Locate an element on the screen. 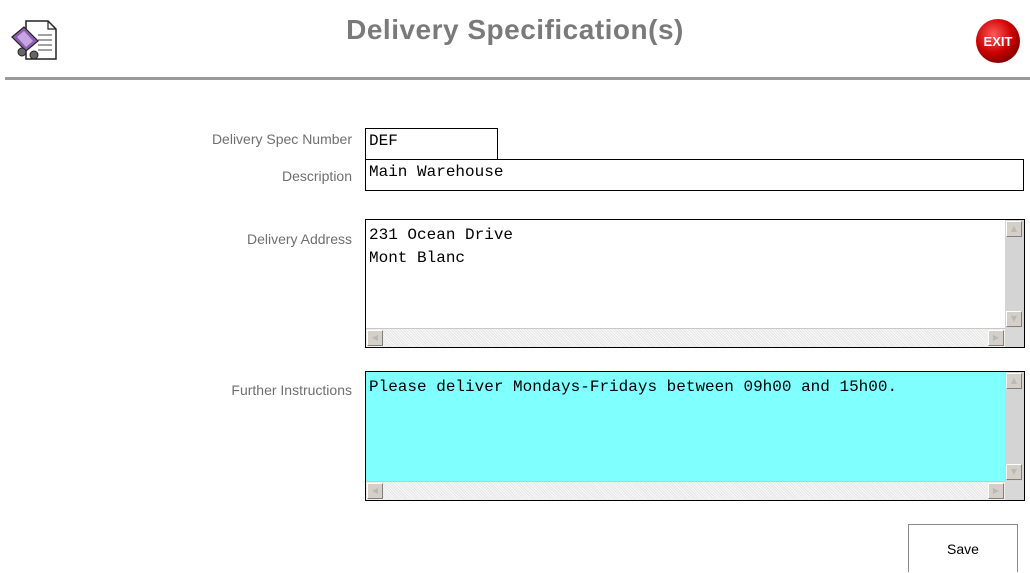 The height and width of the screenshot is (573, 1030). header-divider is located at coordinates (517, 78).